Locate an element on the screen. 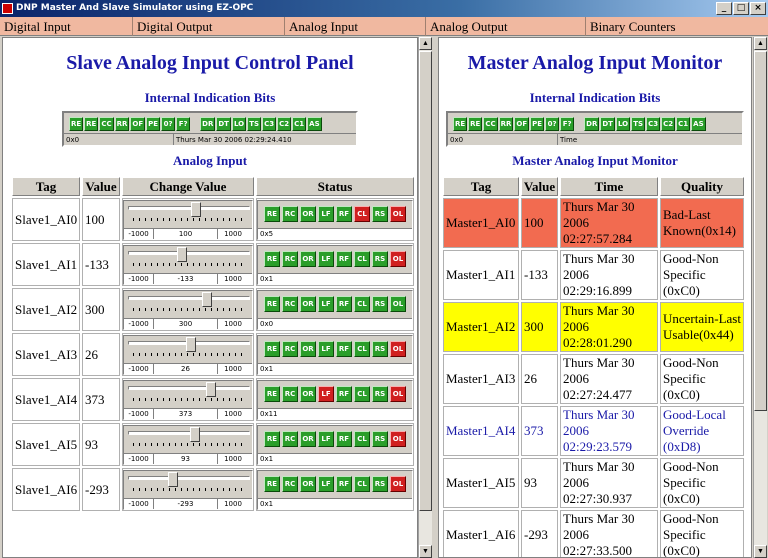 Image resolution: width=768 pixels, height=558 pixels. value-slider: -1000 373 1000 is located at coordinates (188, 399).